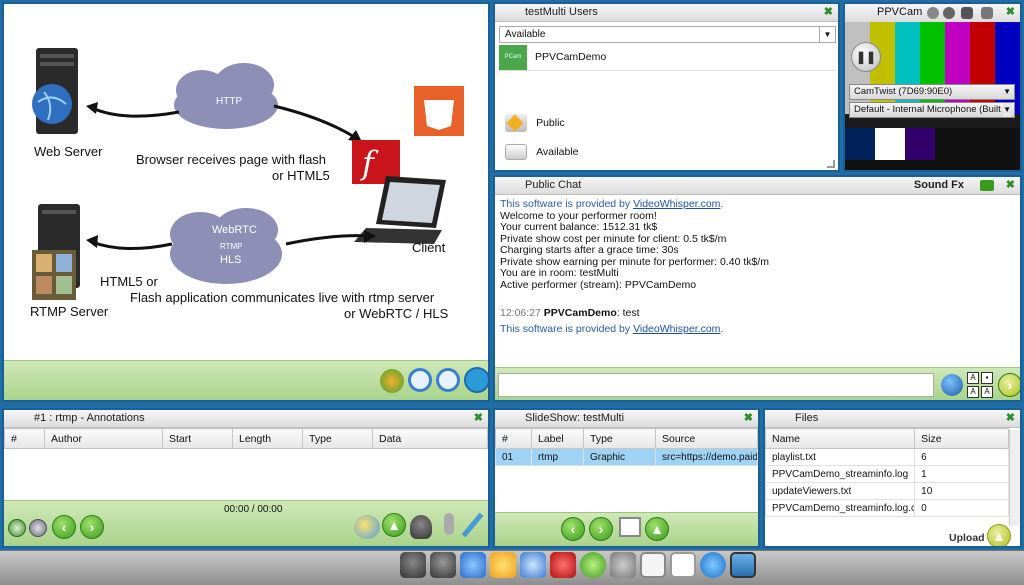 The height and width of the screenshot is (585, 1024). What do you see at coordinates (1014, 478) in the screenshot?
I see `files-scrollbar` at bounding box center [1014, 478].